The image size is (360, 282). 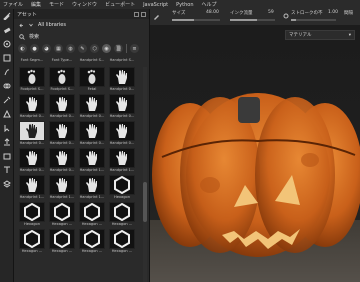 What do you see at coordinates (212, 12) in the screenshot?
I see `size-value: 48.00` at bounding box center [212, 12].